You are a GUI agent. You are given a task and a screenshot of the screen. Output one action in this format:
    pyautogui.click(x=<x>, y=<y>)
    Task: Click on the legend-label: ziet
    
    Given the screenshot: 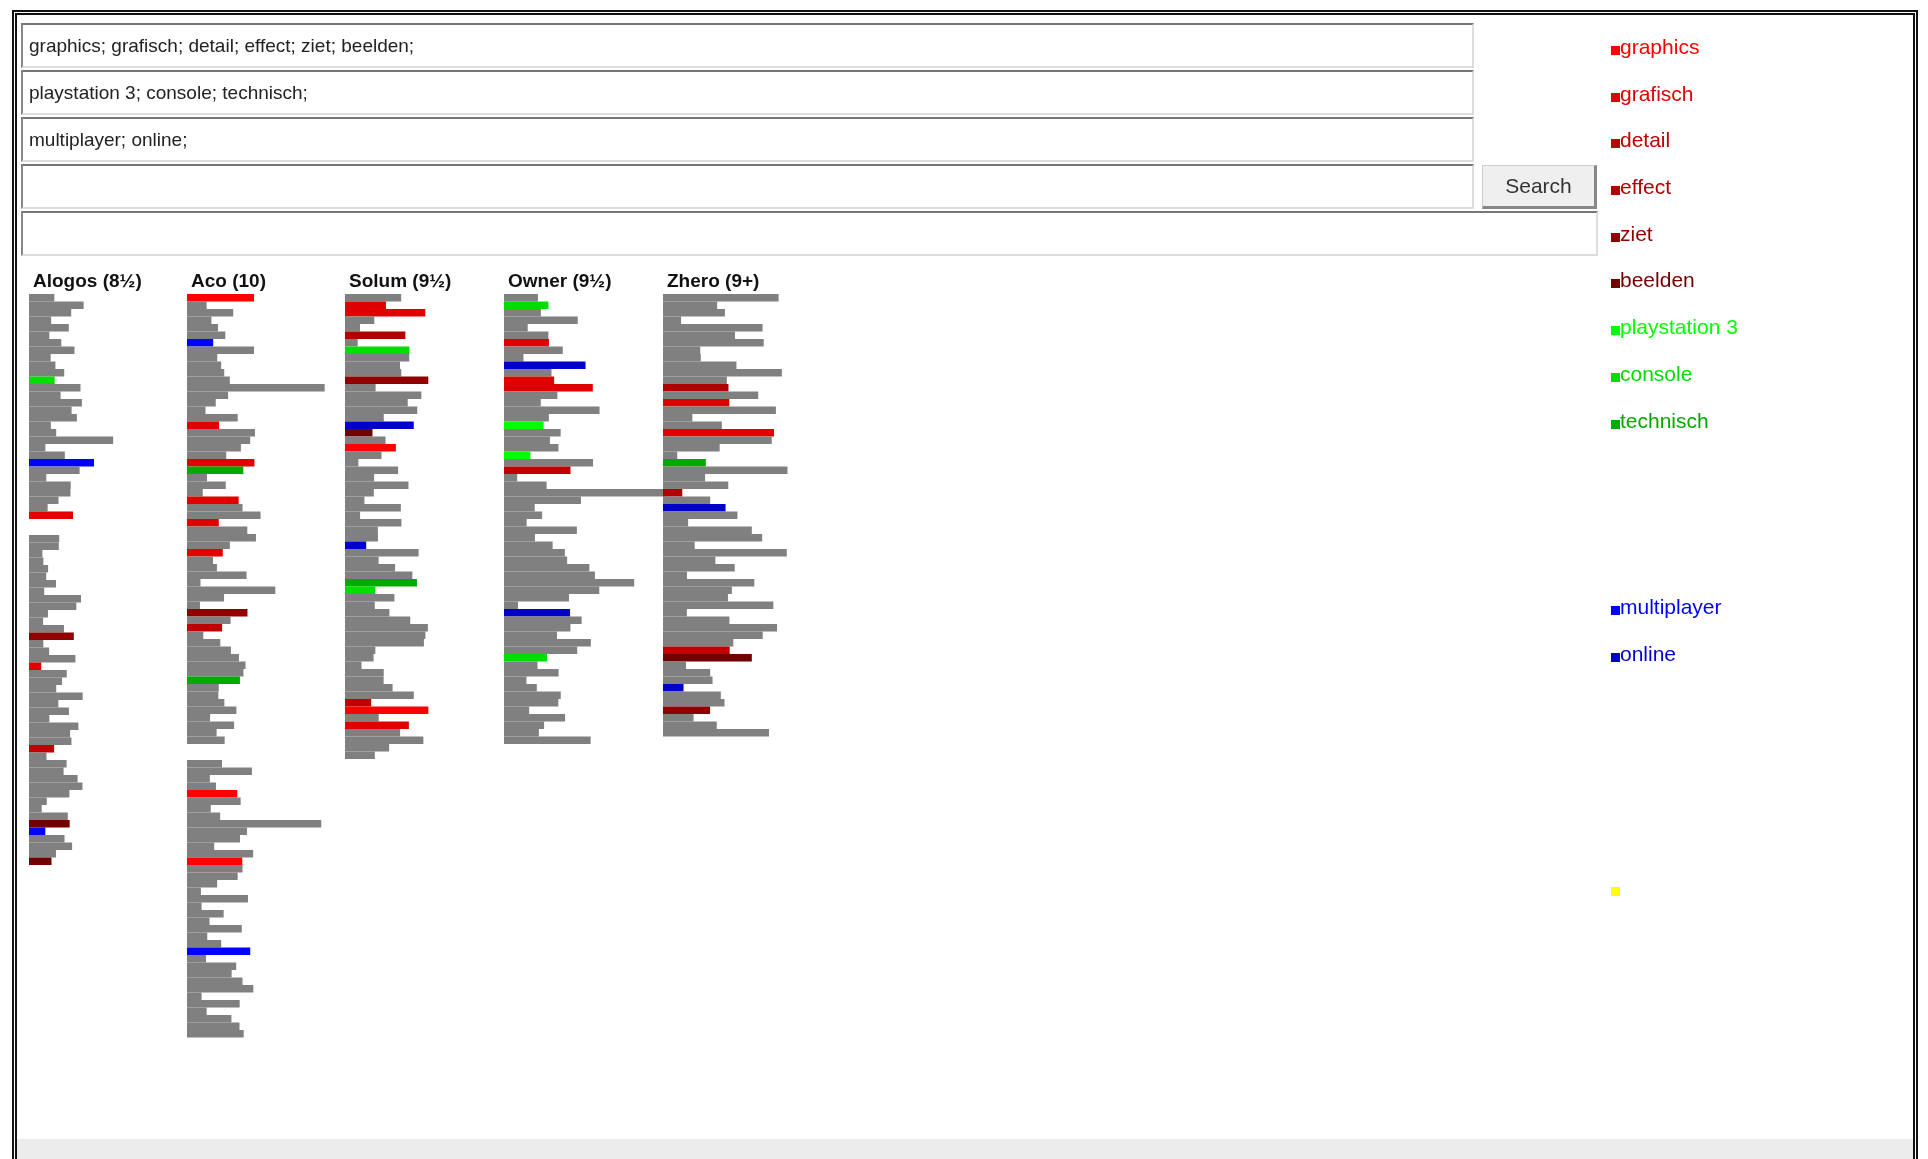 What is the action you would take?
    pyautogui.click(x=1636, y=233)
    